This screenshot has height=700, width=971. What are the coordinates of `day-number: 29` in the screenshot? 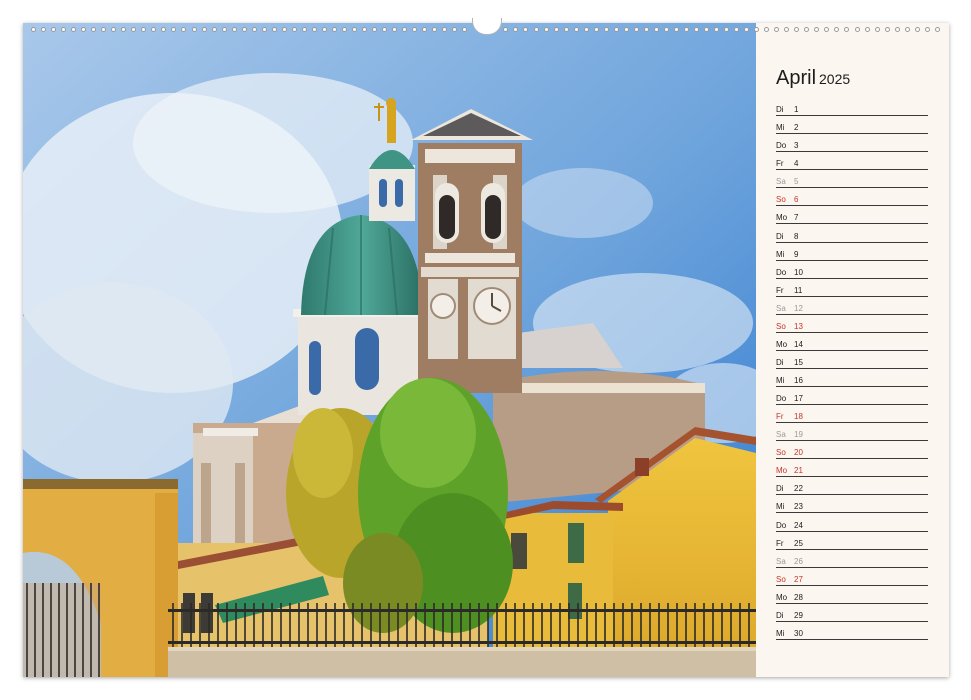 It's located at (798, 615).